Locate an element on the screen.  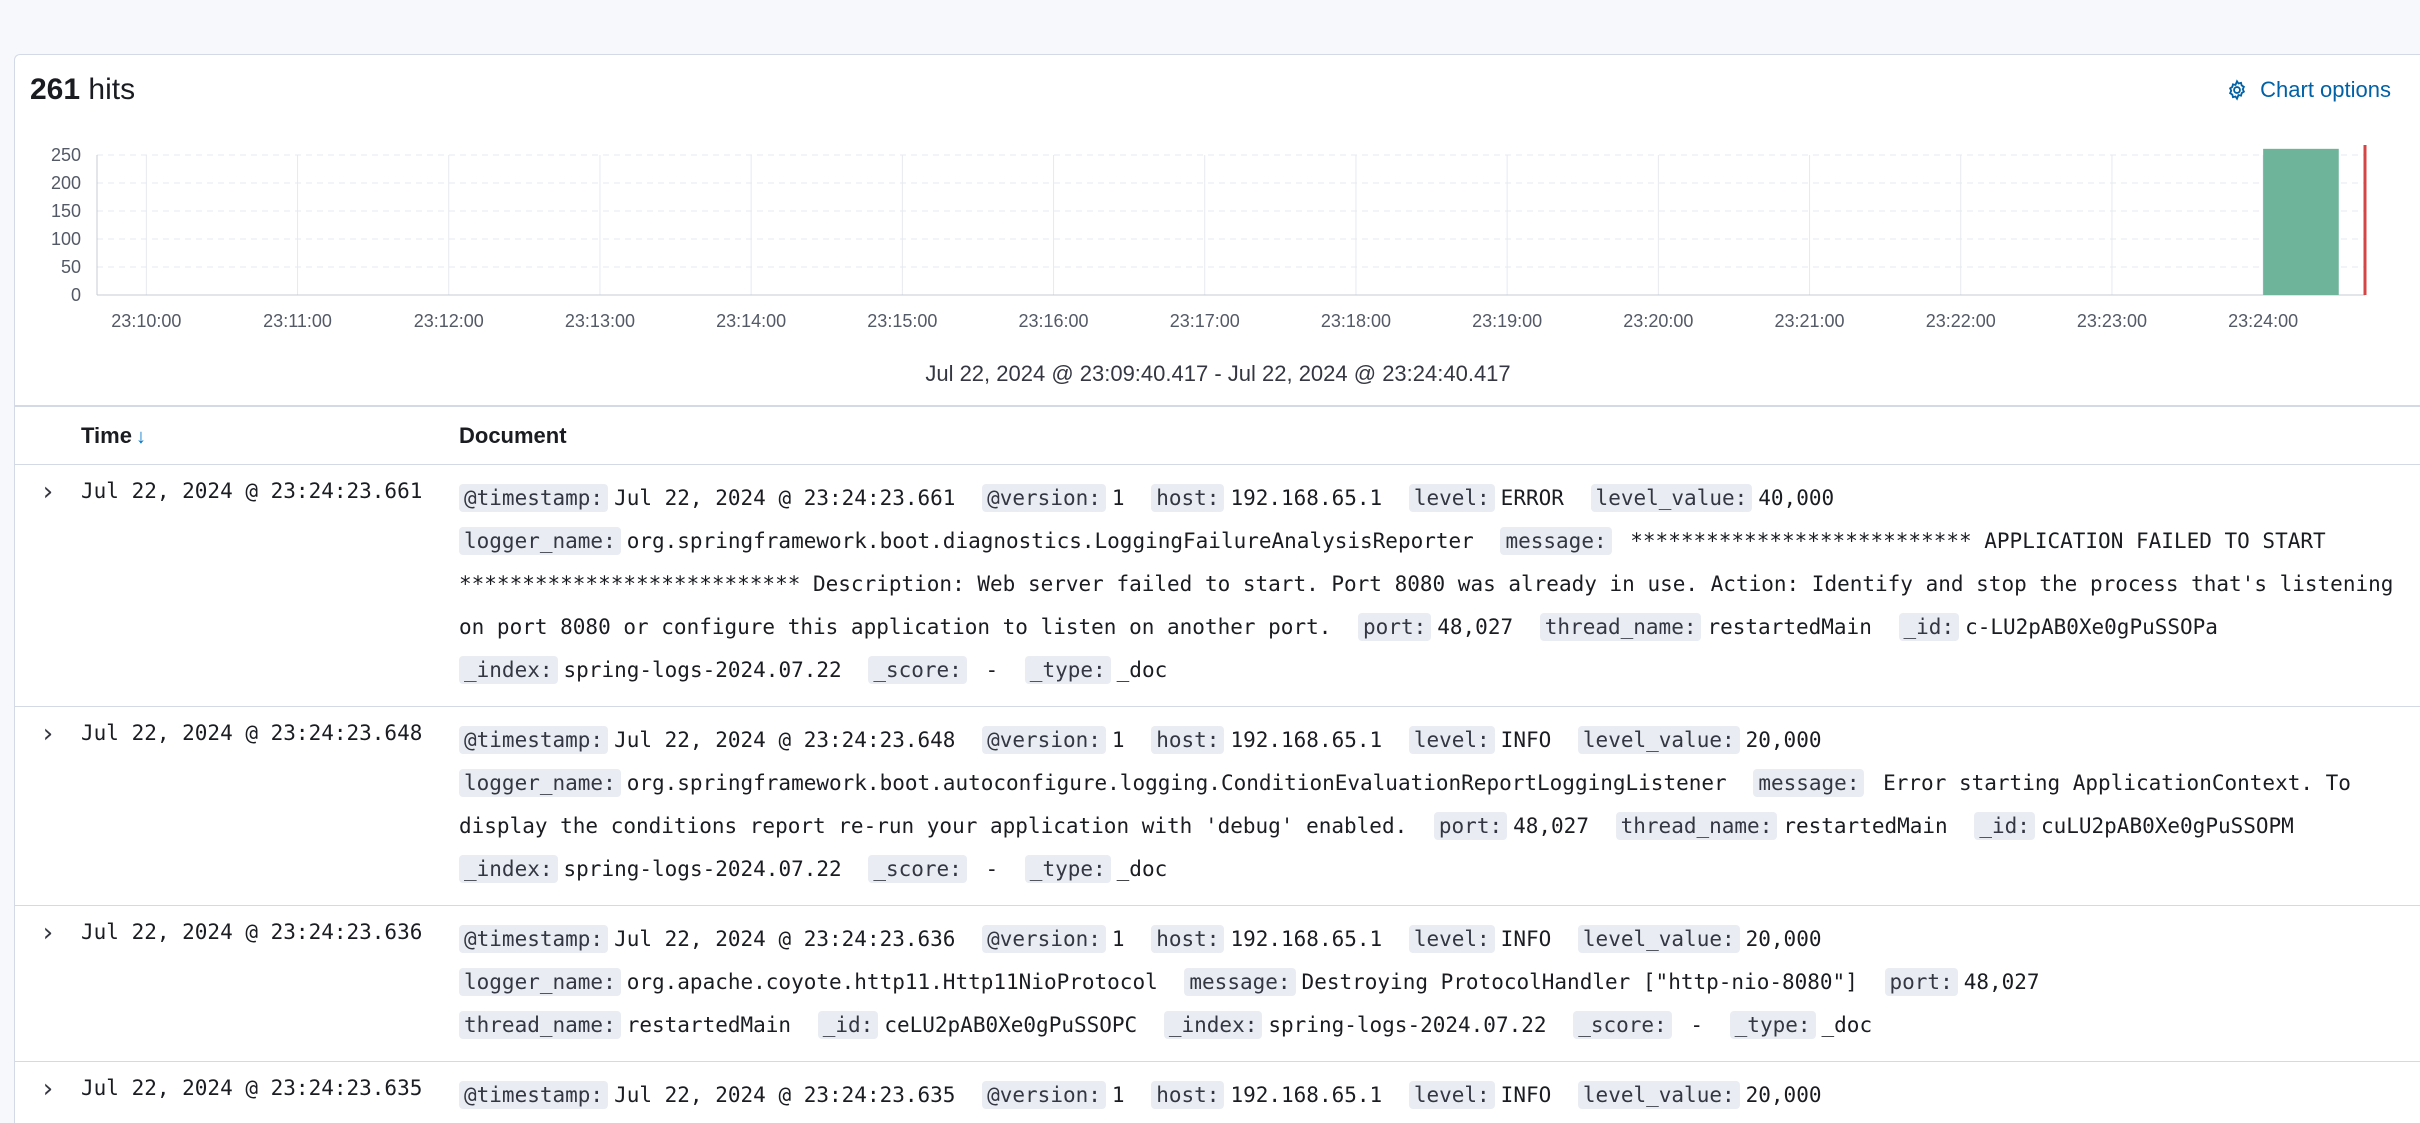
row-timestamp: Jul 22, 2024 @ 23:24:23.635 is located at coordinates (252, 1088).